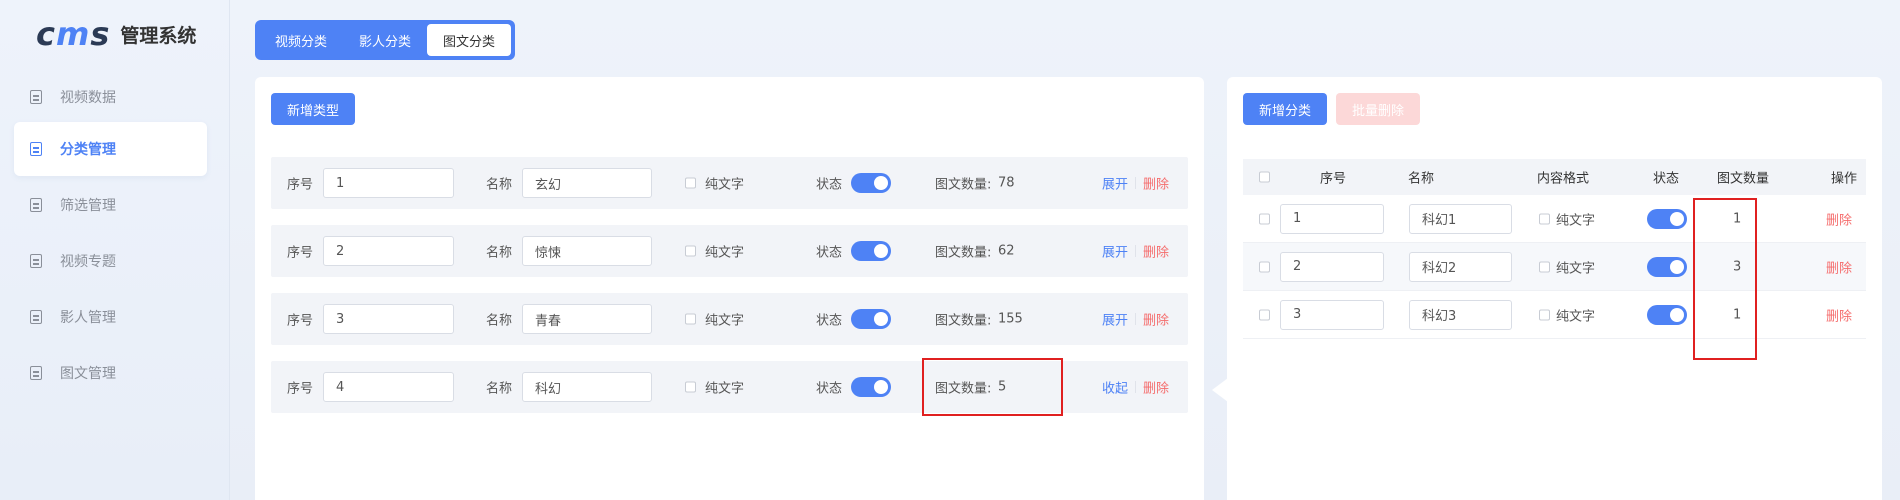 This screenshot has height=500, width=1900. I want to click on column-action: 操作, so click(1844, 179).